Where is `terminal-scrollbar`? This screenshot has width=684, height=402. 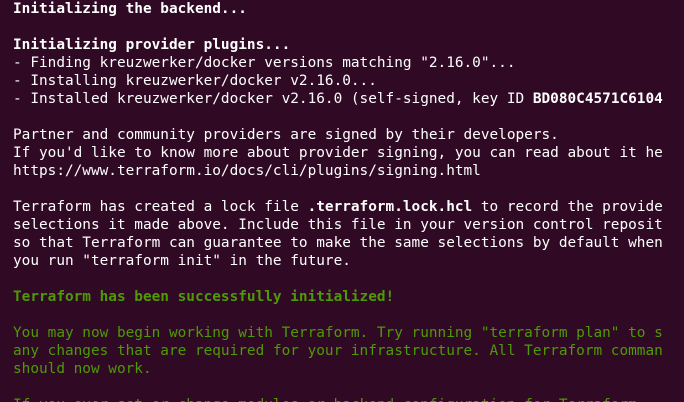 terminal-scrollbar is located at coordinates (680, 201).